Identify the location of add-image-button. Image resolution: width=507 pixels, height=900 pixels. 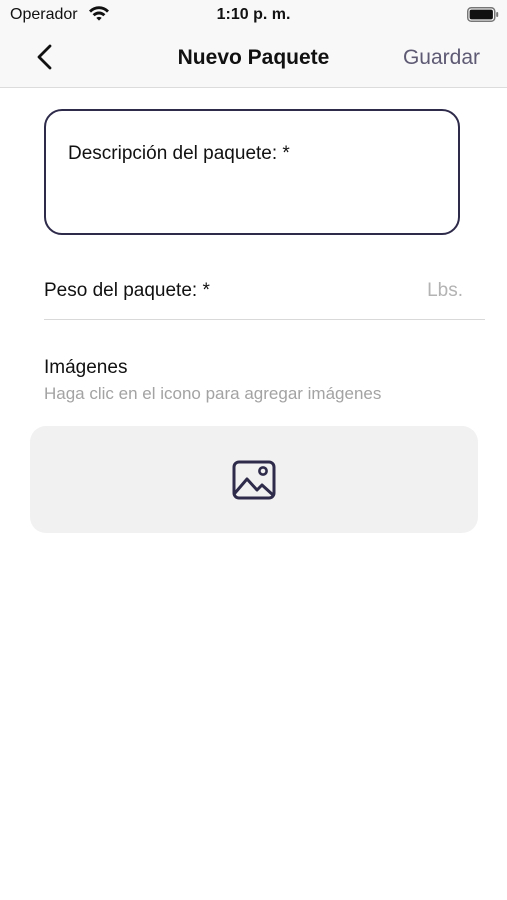
(254, 479).